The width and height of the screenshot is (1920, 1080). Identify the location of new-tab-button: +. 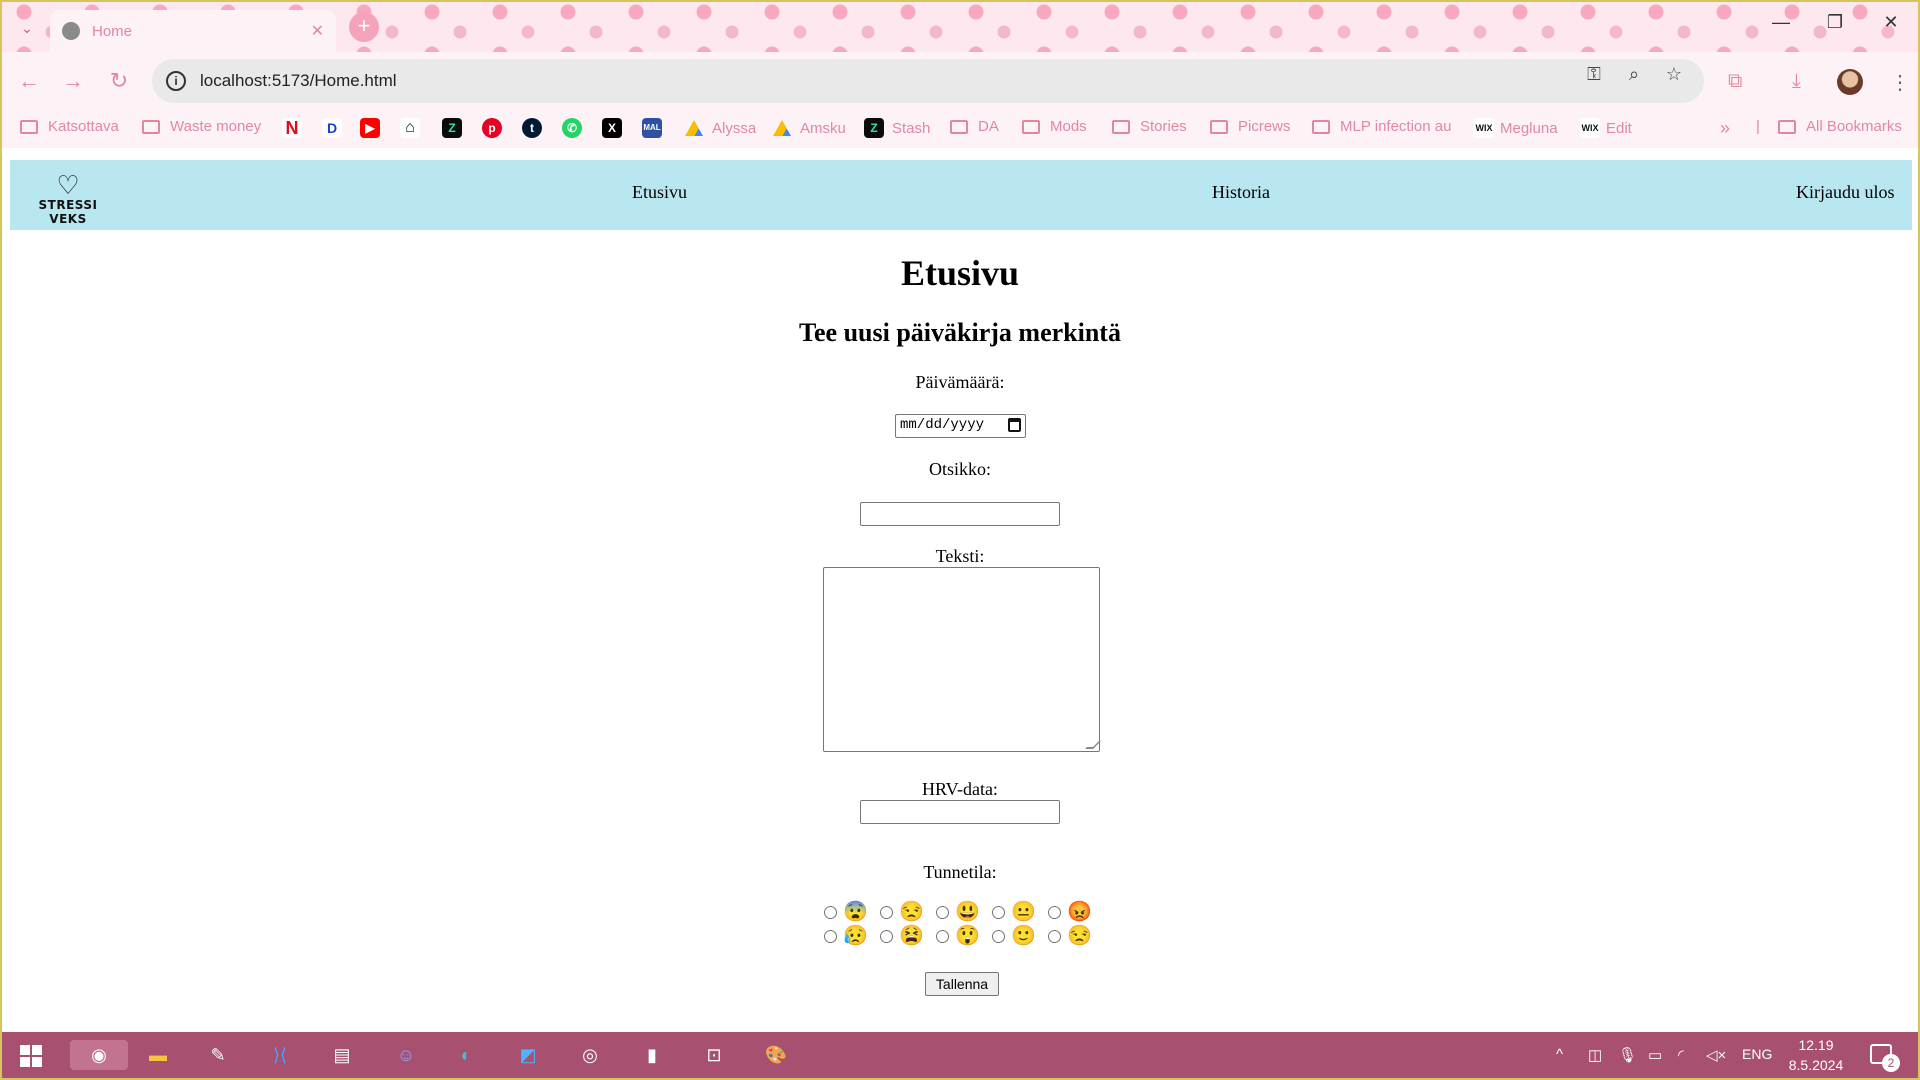
(364, 27).